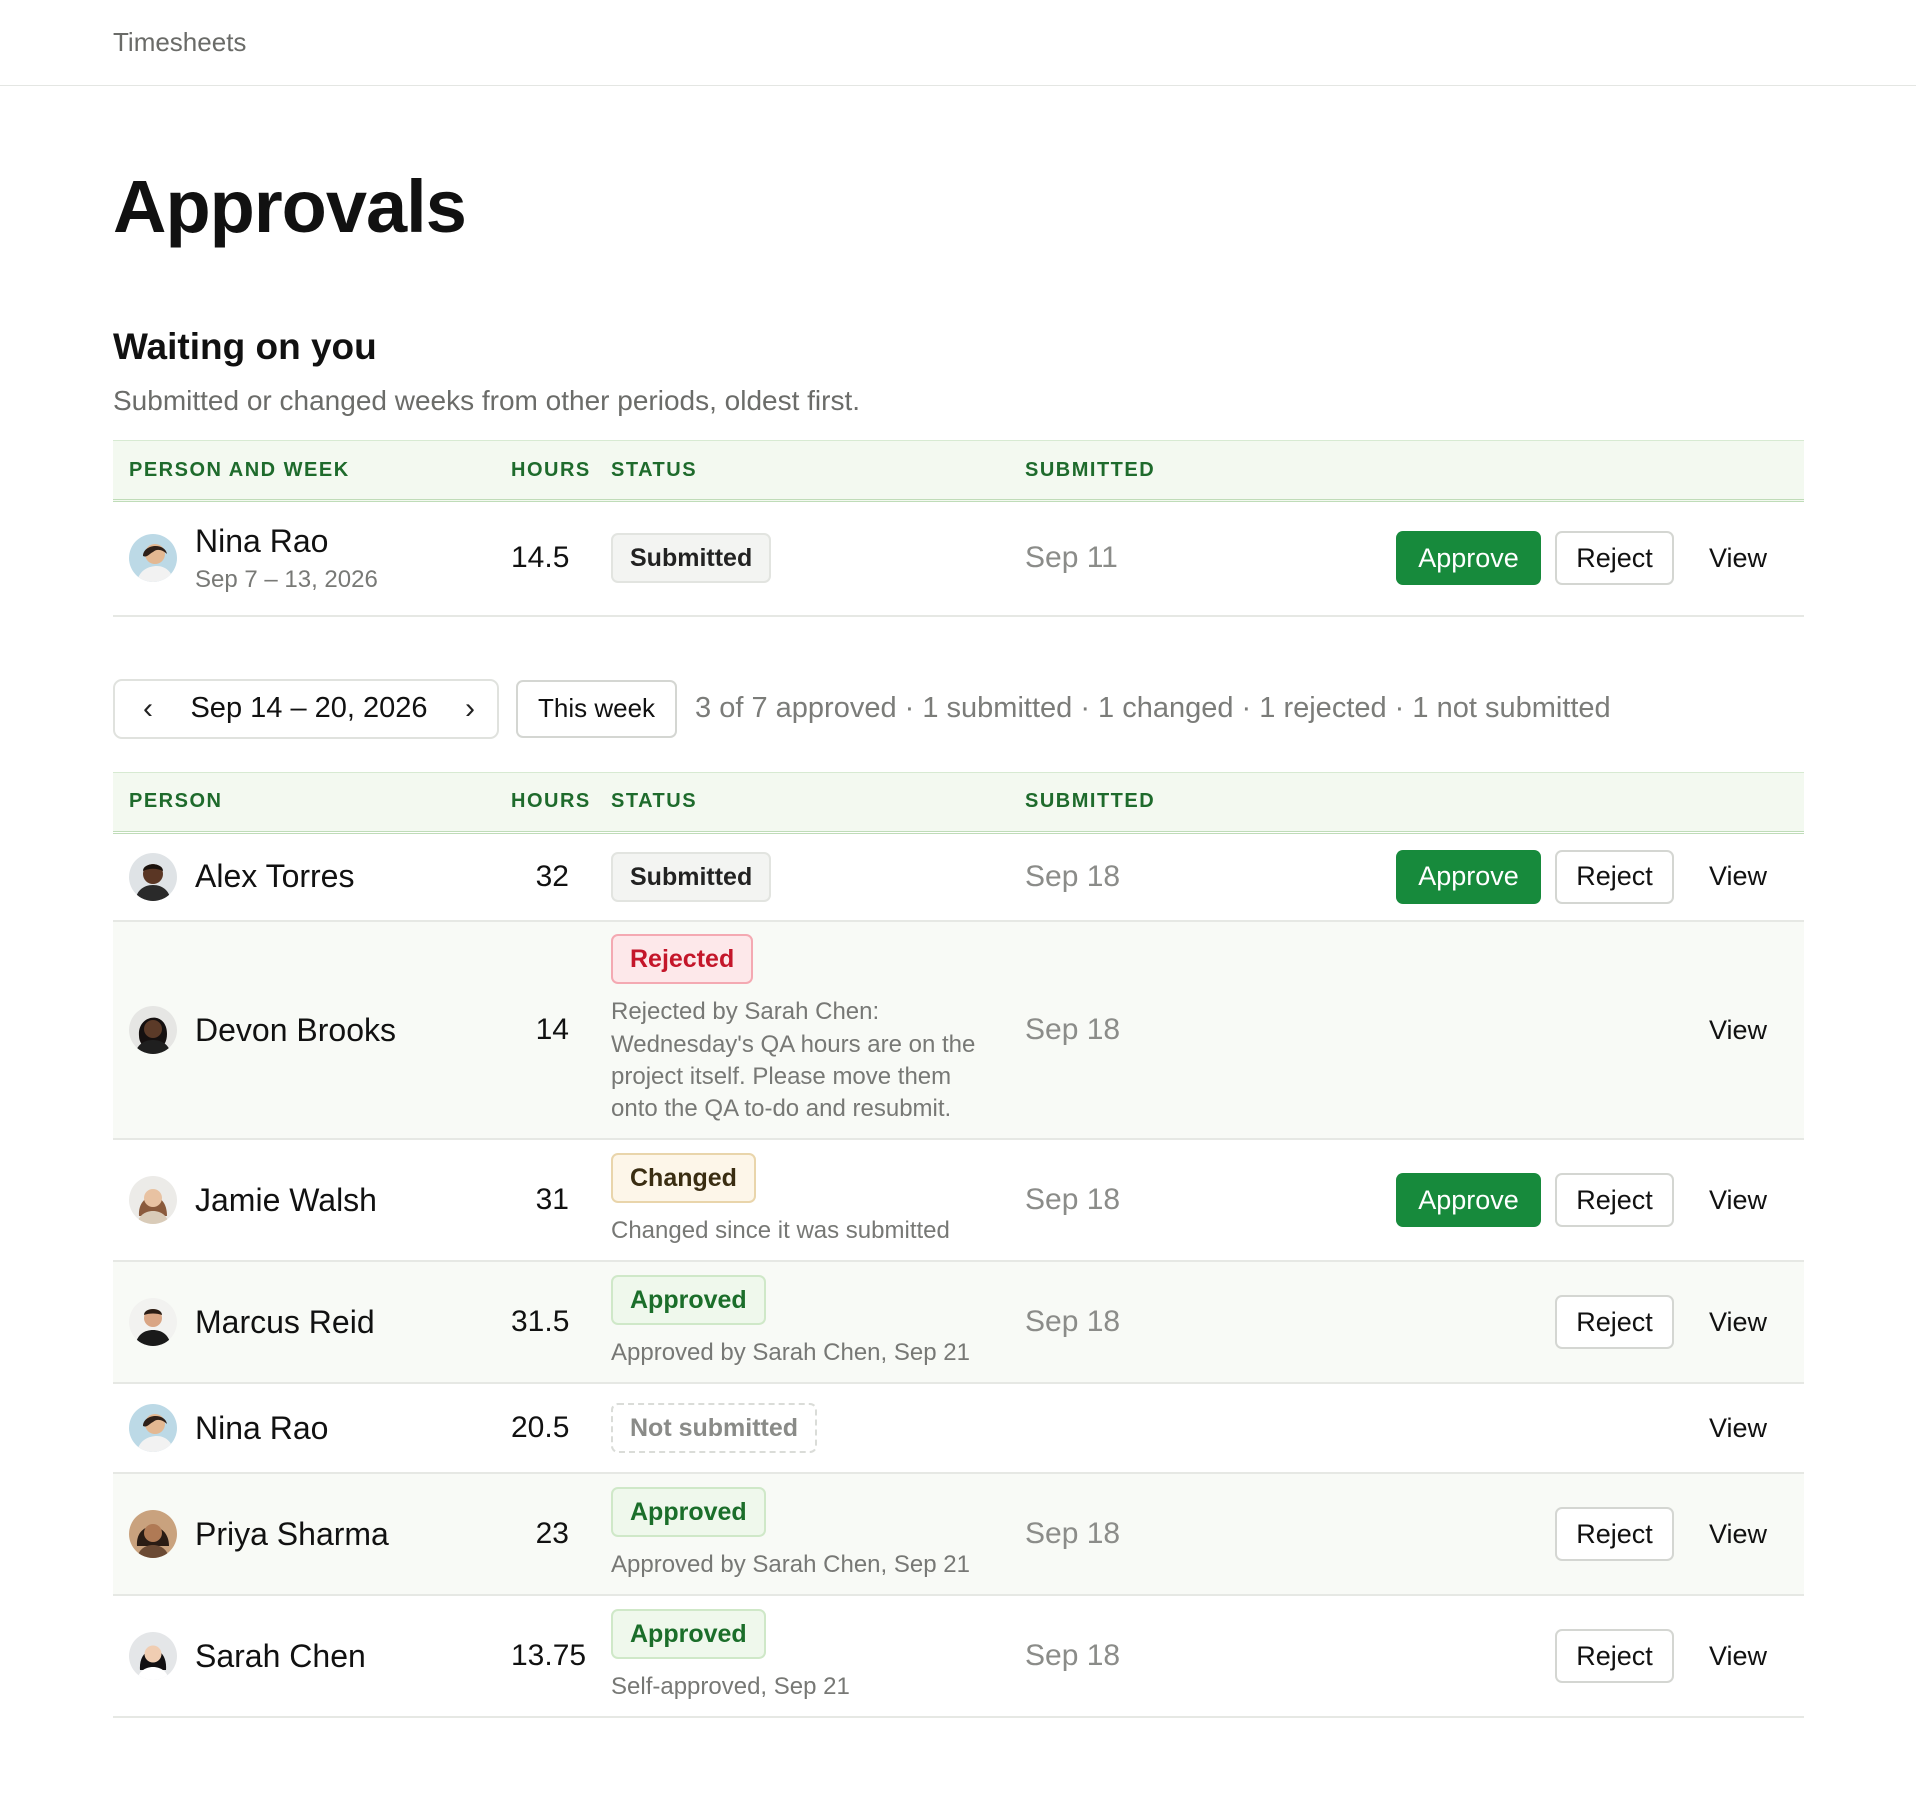  Describe the element at coordinates (280, 1656) in the screenshot. I see `person-name: Sarah Chen` at that location.